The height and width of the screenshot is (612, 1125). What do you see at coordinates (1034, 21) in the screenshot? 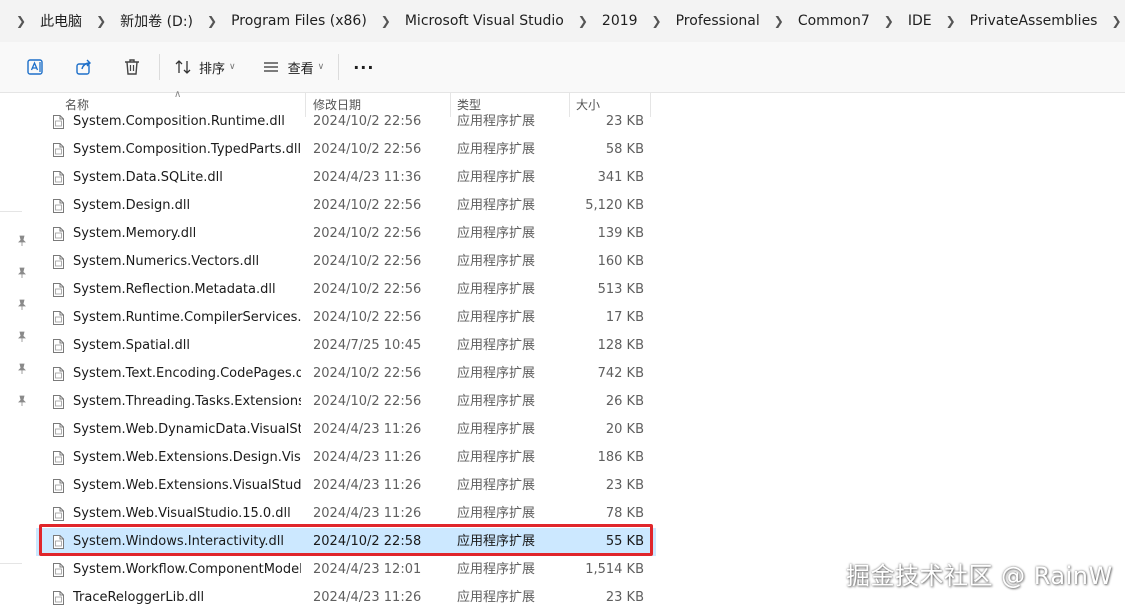
I see `breadcrumb-item-privateassemblies: PrivateAssemblies` at bounding box center [1034, 21].